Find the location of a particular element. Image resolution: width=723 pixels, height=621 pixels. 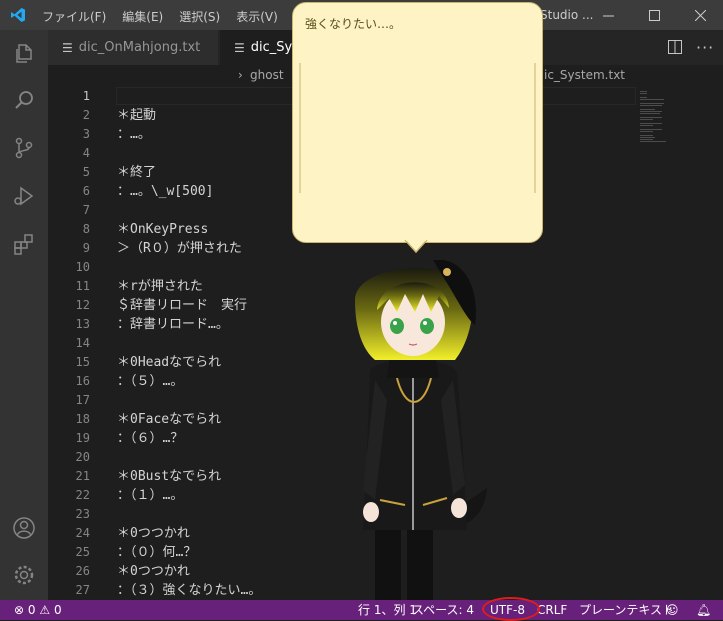

warning-count: 0 is located at coordinates (57, 610).